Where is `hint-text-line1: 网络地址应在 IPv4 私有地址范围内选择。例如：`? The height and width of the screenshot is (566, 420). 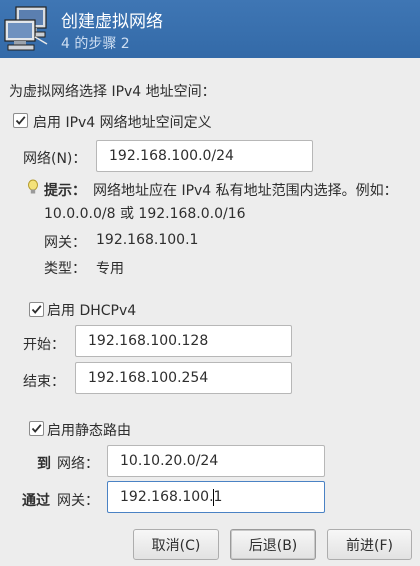 hint-text-line1: 网络地址应在 IPv4 私有地址范围内选择。例如： is located at coordinates (245, 191).